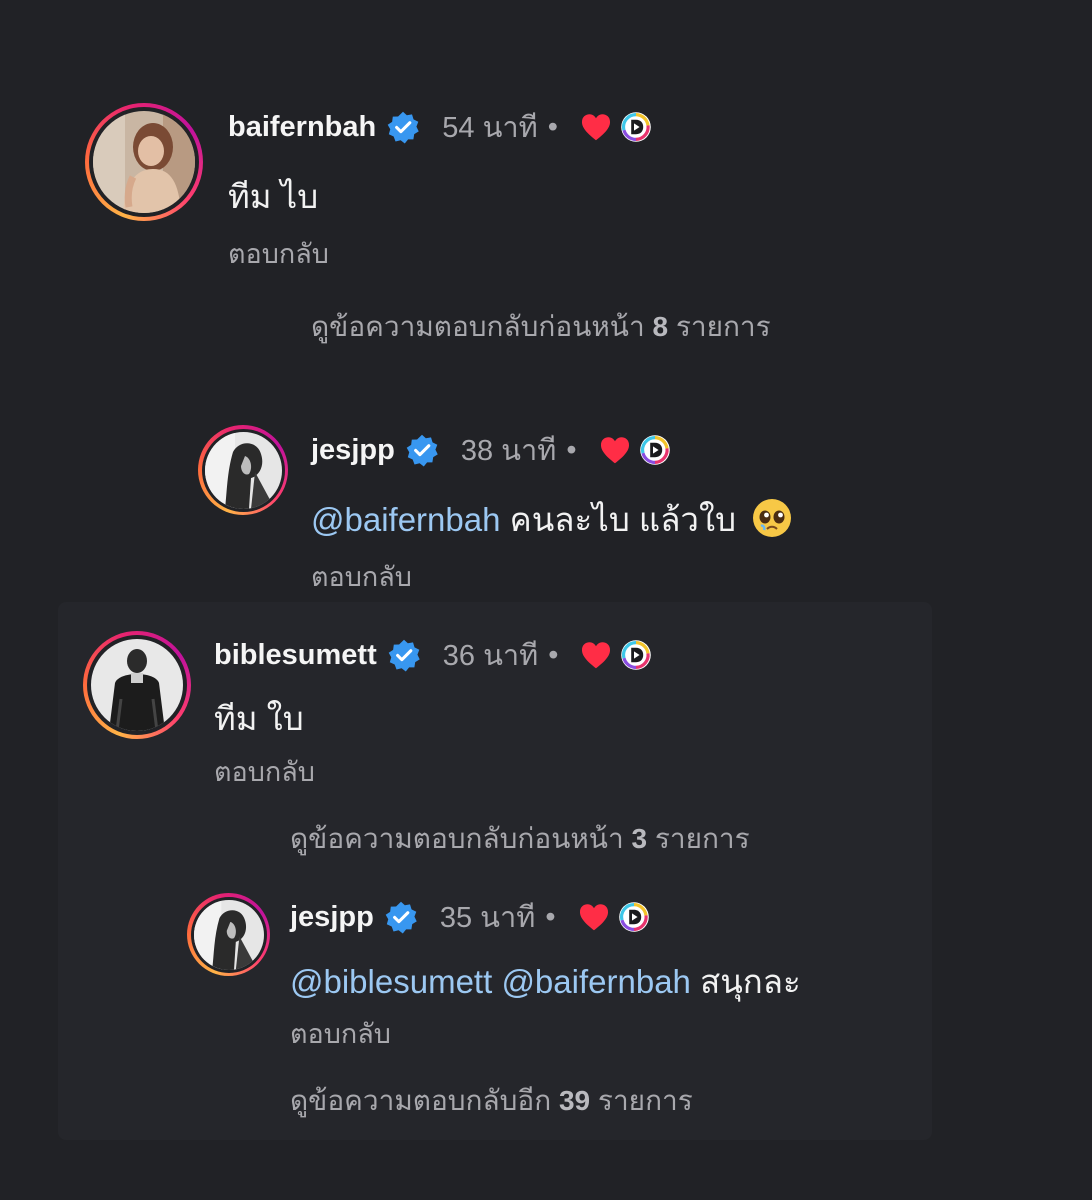  What do you see at coordinates (391, 981) in the screenshot?
I see `mention-link: @biblesumett` at bounding box center [391, 981].